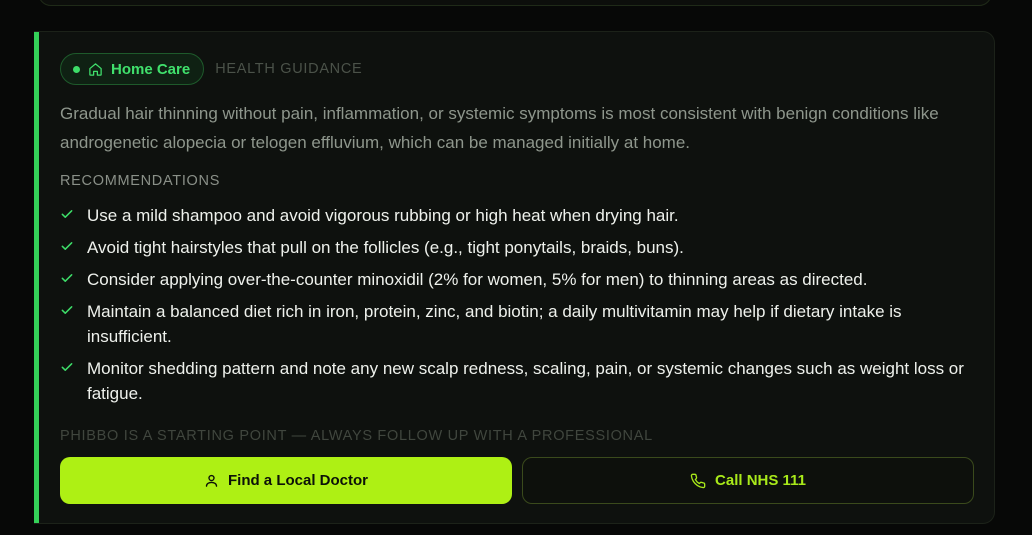 The image size is (1032, 535). I want to click on user-icon, so click(211, 480).